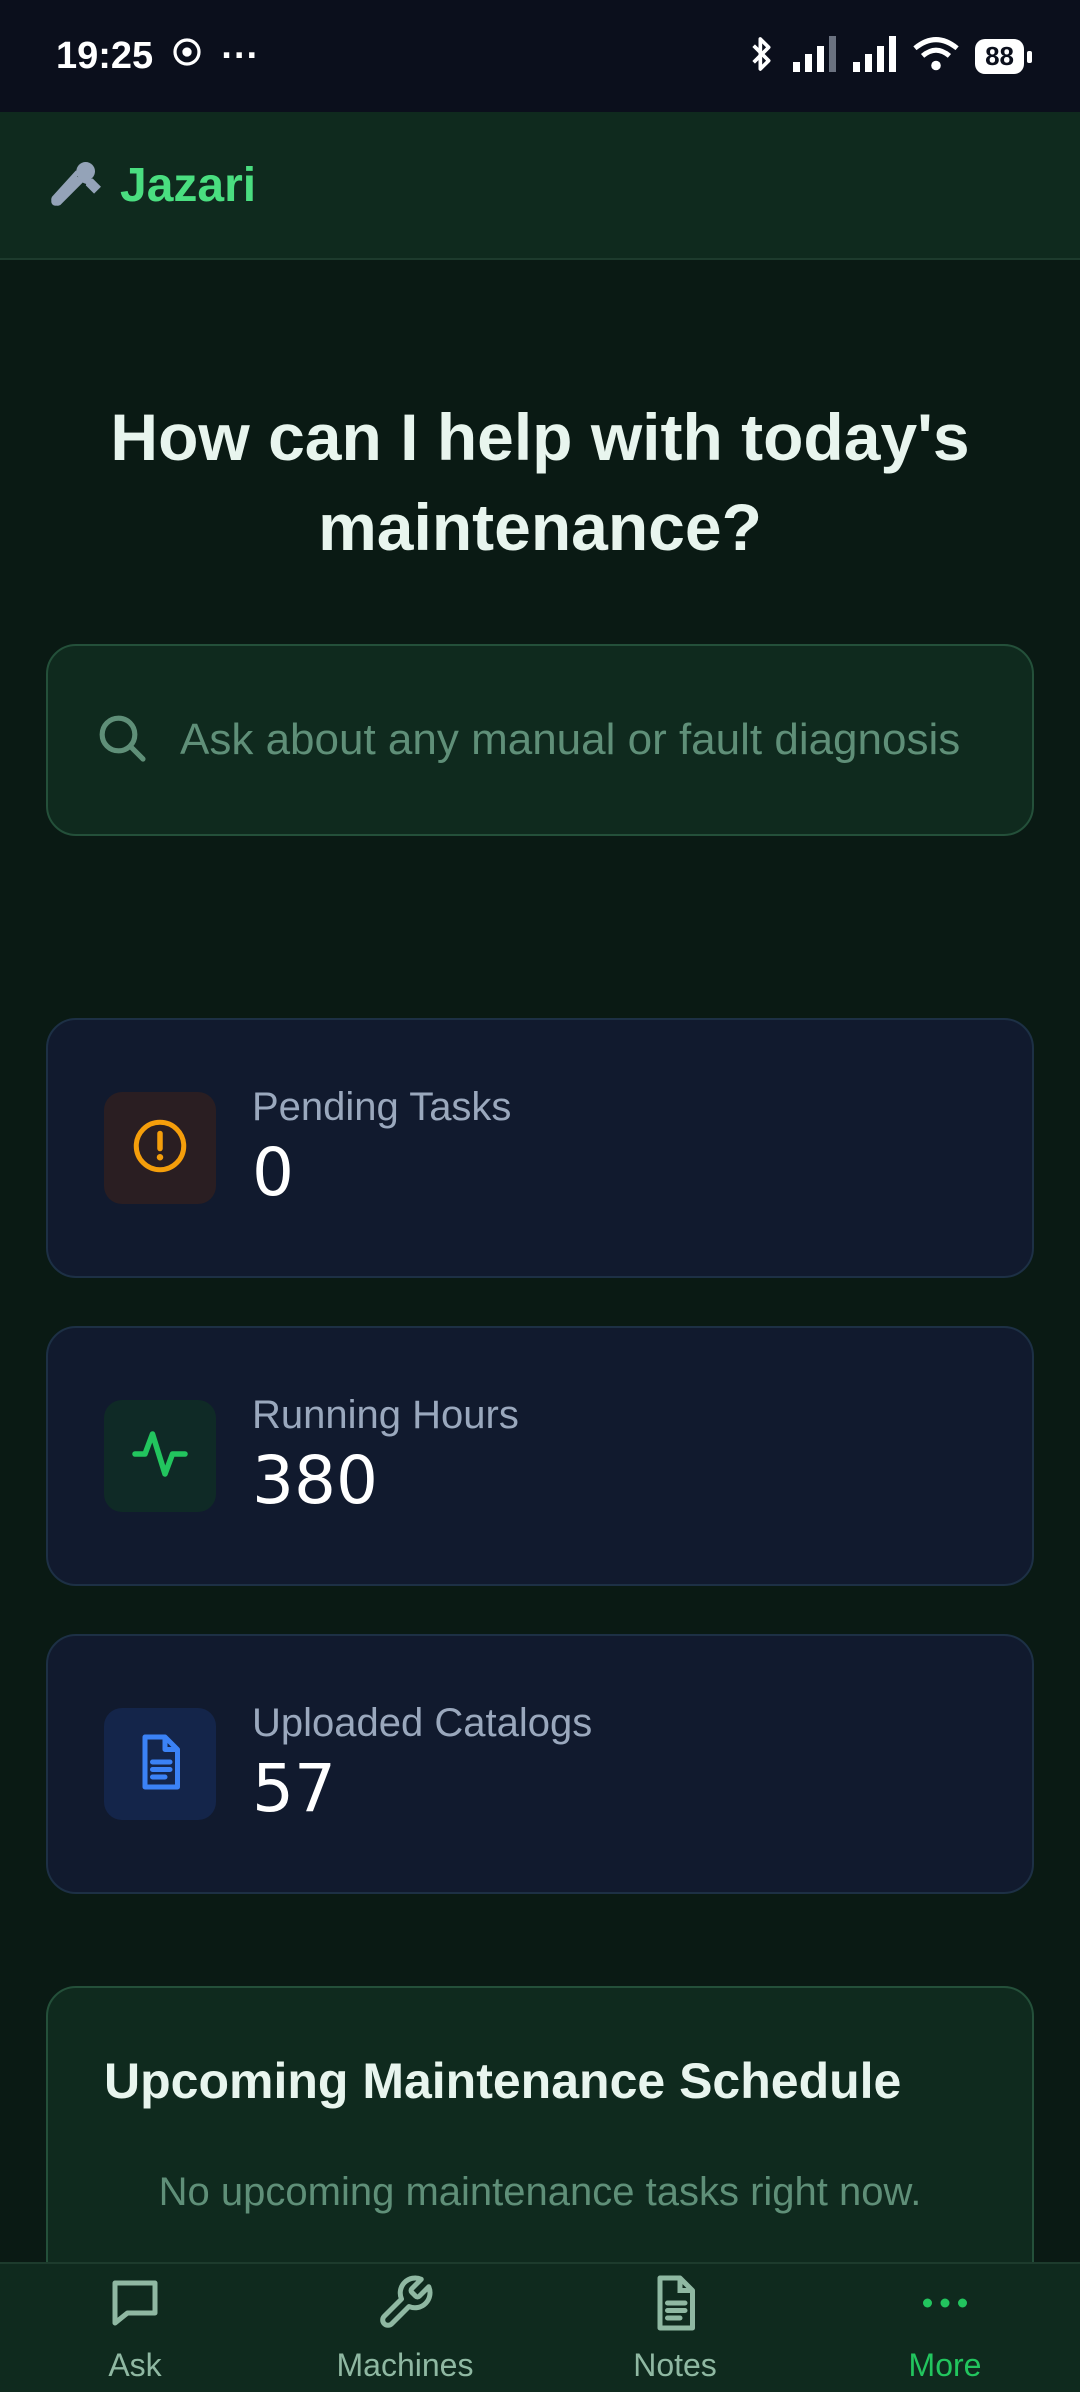 This screenshot has width=1080, height=2392. I want to click on stat-card-running-hours: Running Hours 380, so click(540, 1456).